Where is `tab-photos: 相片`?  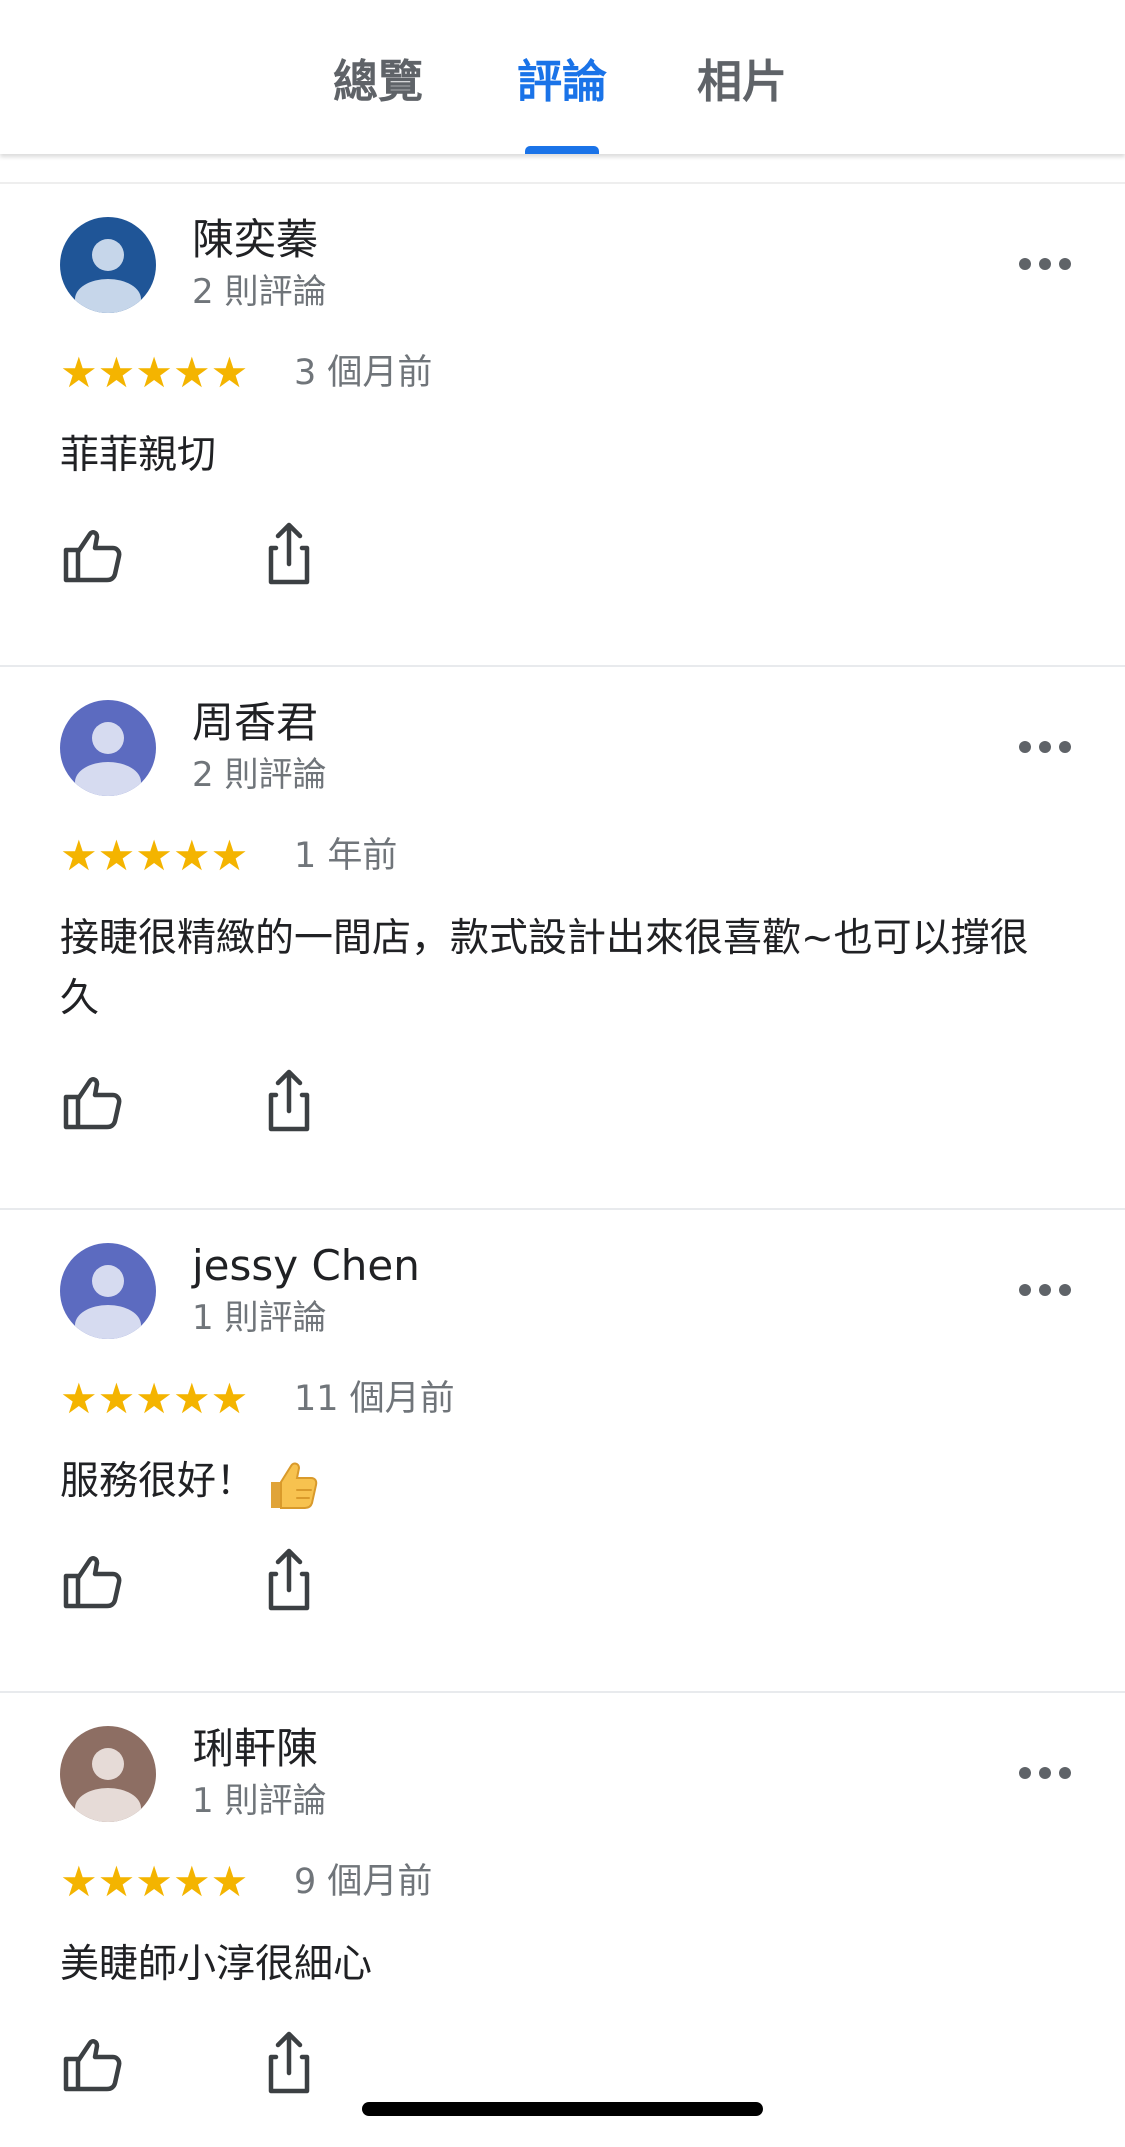
tab-photos: 相片 is located at coordinates (742, 82).